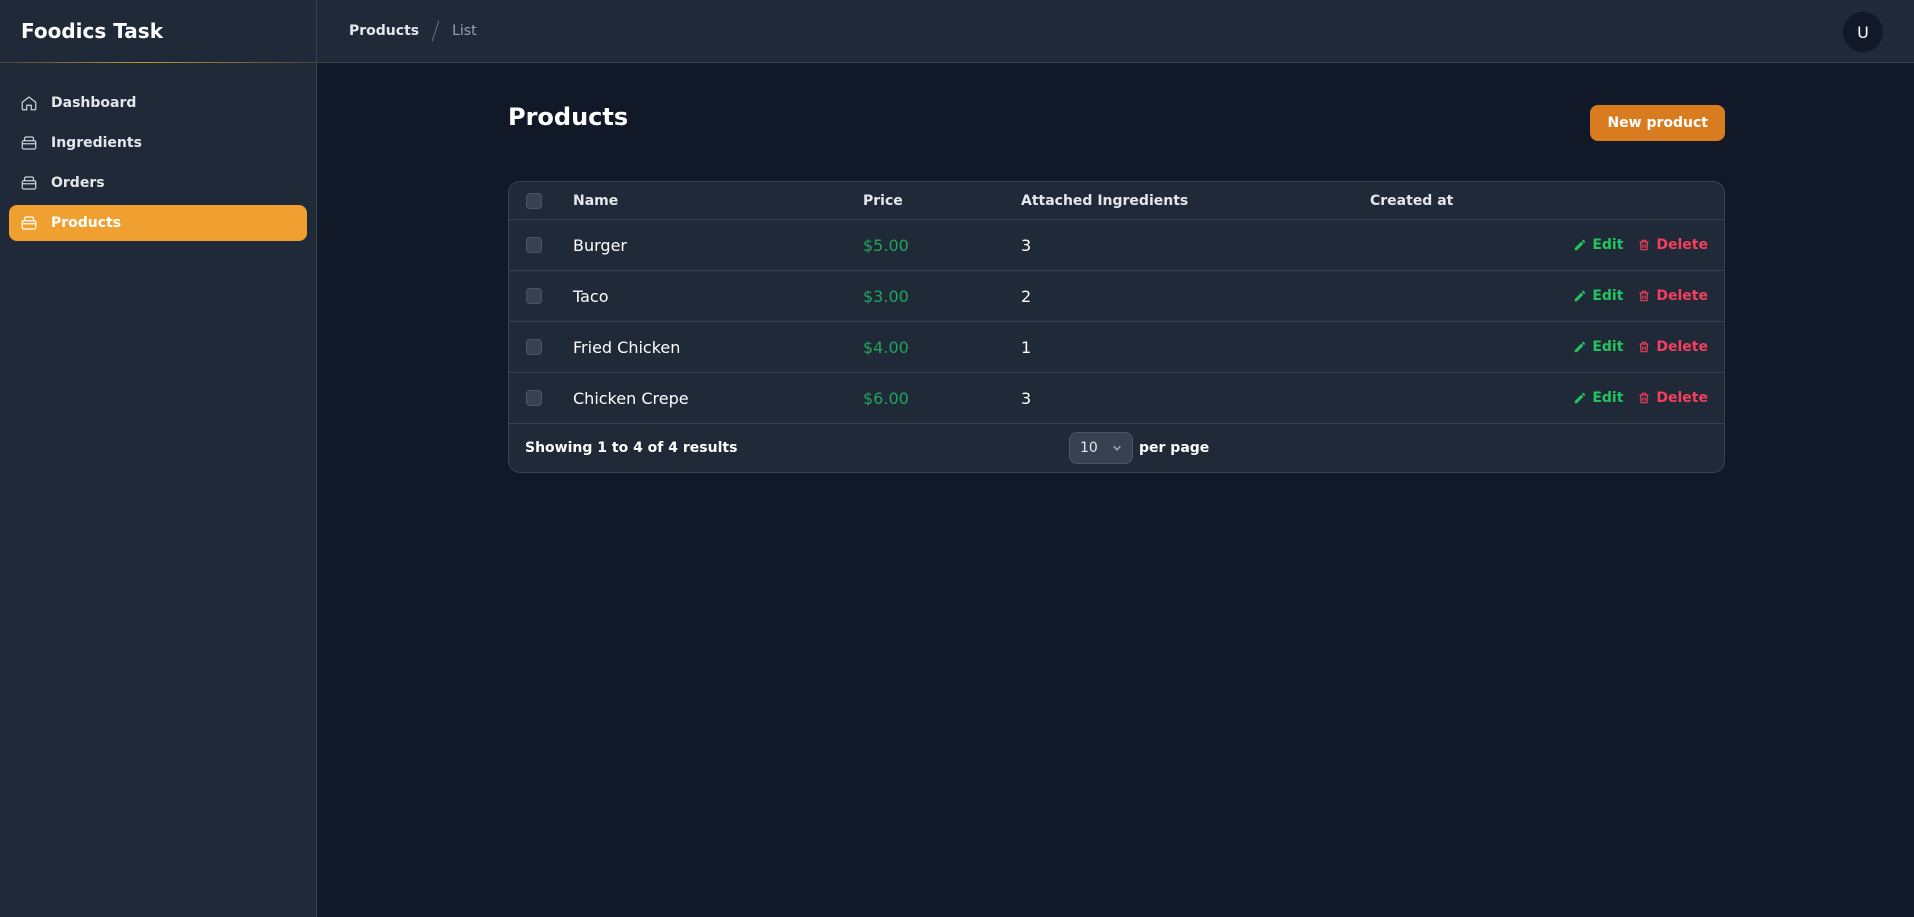 The height and width of the screenshot is (917, 1914). I want to click on cell-name: Chicken Crepe, so click(631, 398).